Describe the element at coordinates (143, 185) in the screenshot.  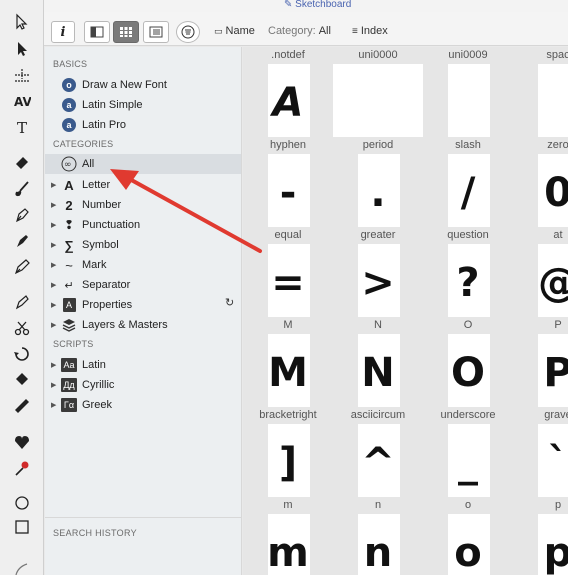
I see `category-letter: ▶ A Letter` at that location.